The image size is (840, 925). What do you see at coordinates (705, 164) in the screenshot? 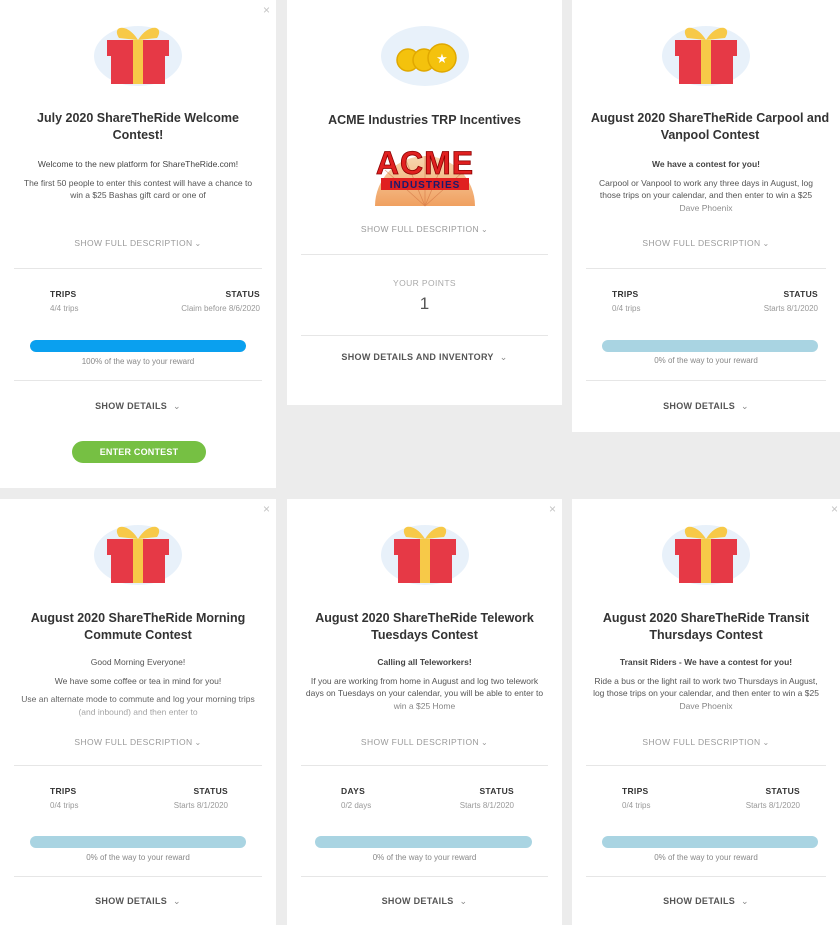
I see `description-paragraph: We have a contest for you!` at bounding box center [705, 164].